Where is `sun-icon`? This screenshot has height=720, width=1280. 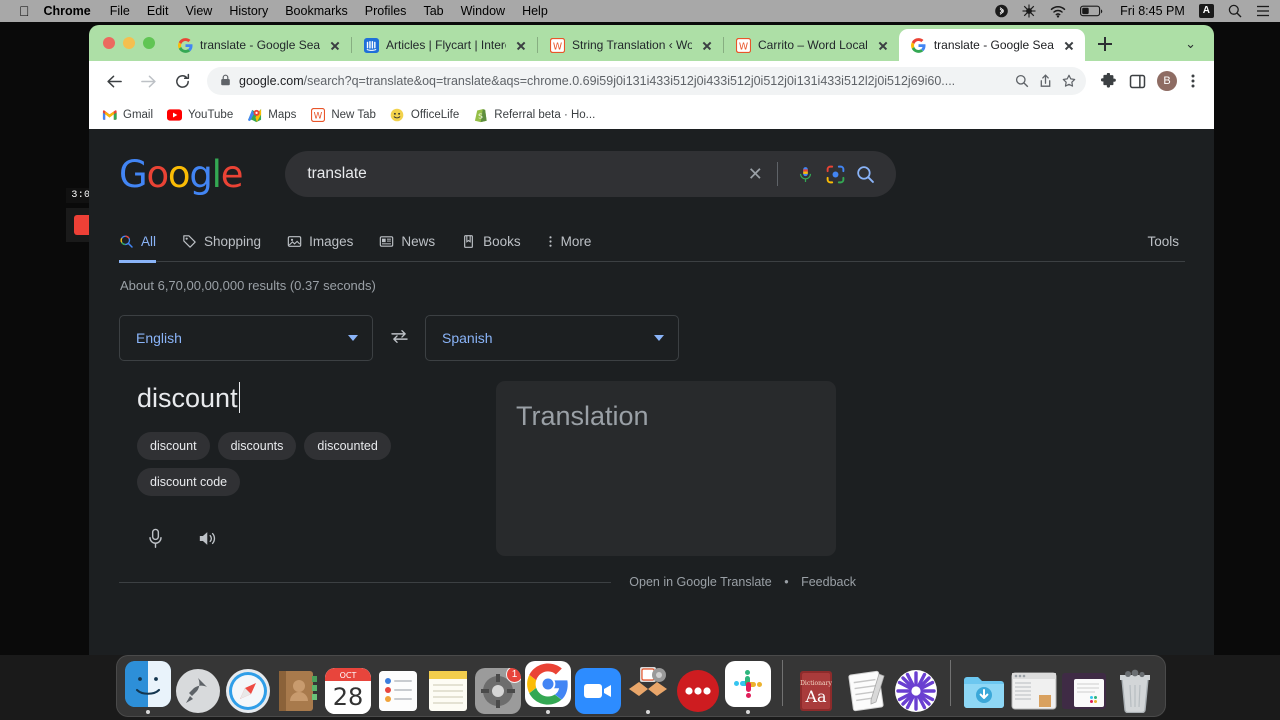 sun-icon is located at coordinates (1029, 11).